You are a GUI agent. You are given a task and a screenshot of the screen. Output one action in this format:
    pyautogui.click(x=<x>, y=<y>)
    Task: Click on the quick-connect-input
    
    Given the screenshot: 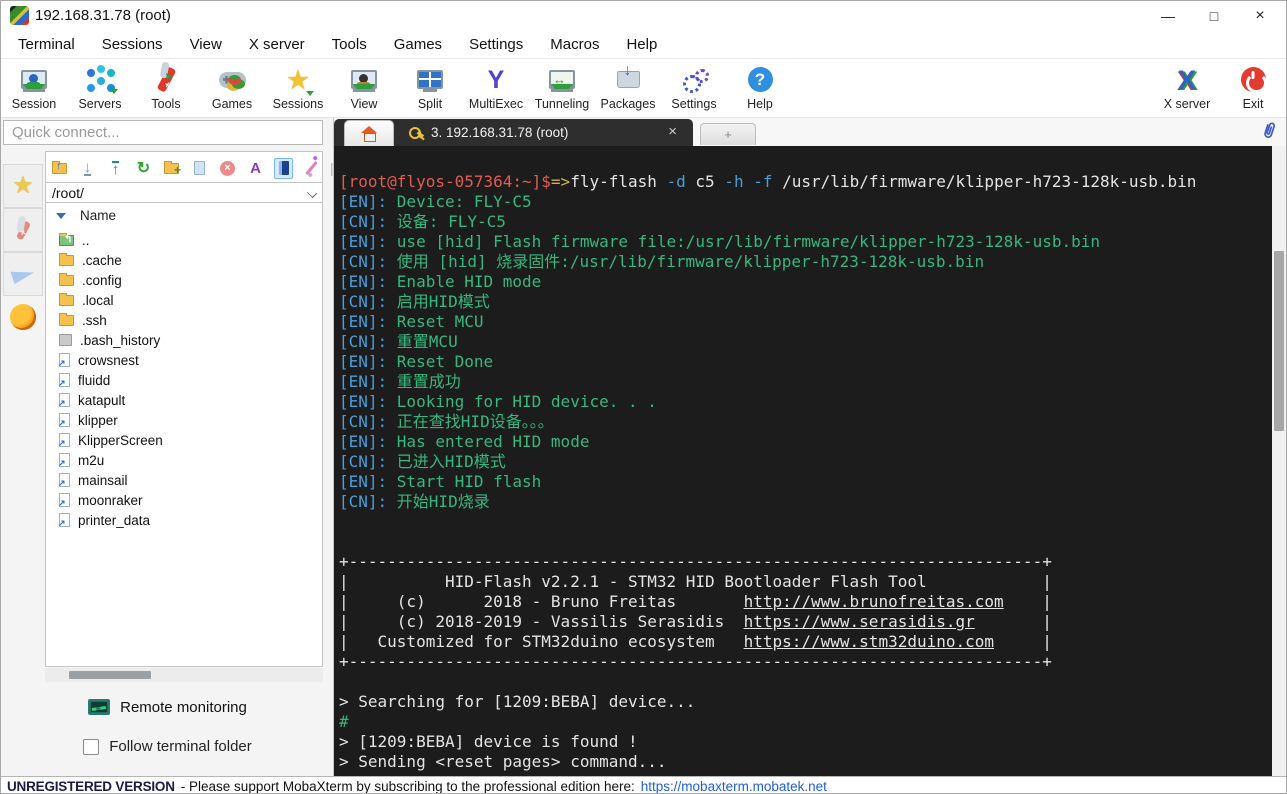 What is the action you would take?
    pyautogui.click(x=163, y=132)
    